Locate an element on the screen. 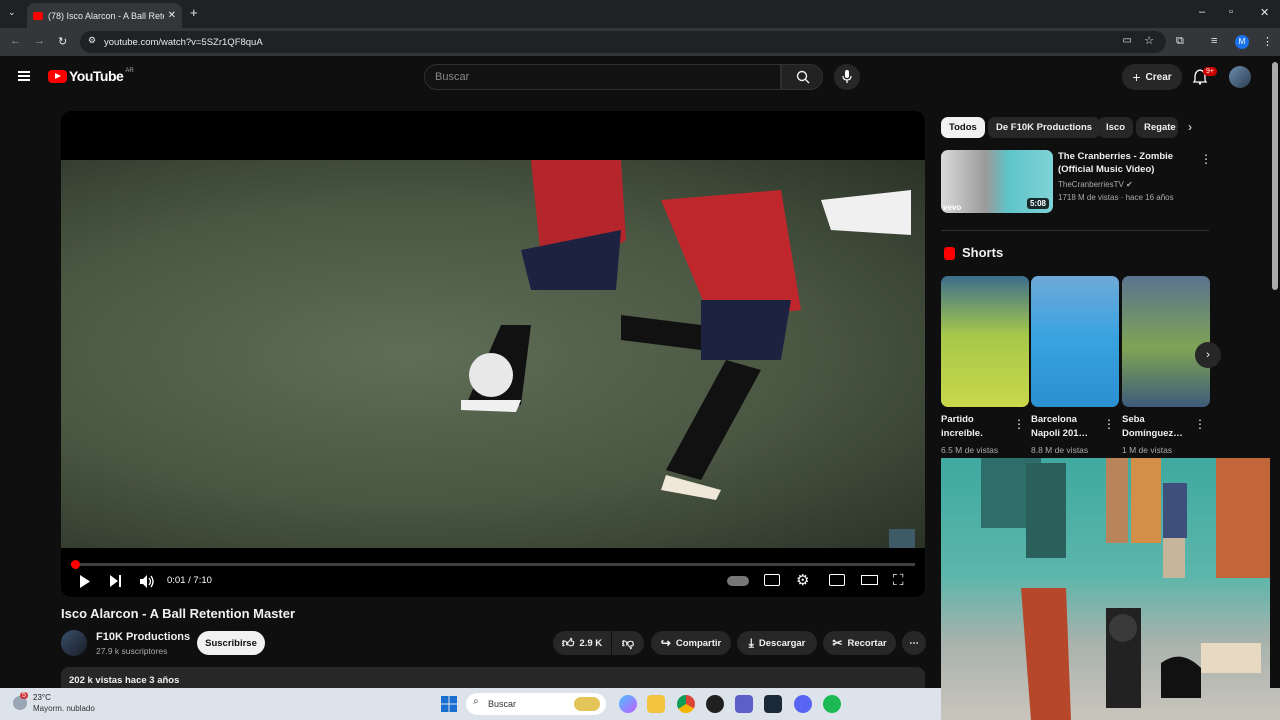 Image resolution: width=1280 pixels, height=720 pixels. short-views: 1 M de vistas is located at coordinates (1147, 450).